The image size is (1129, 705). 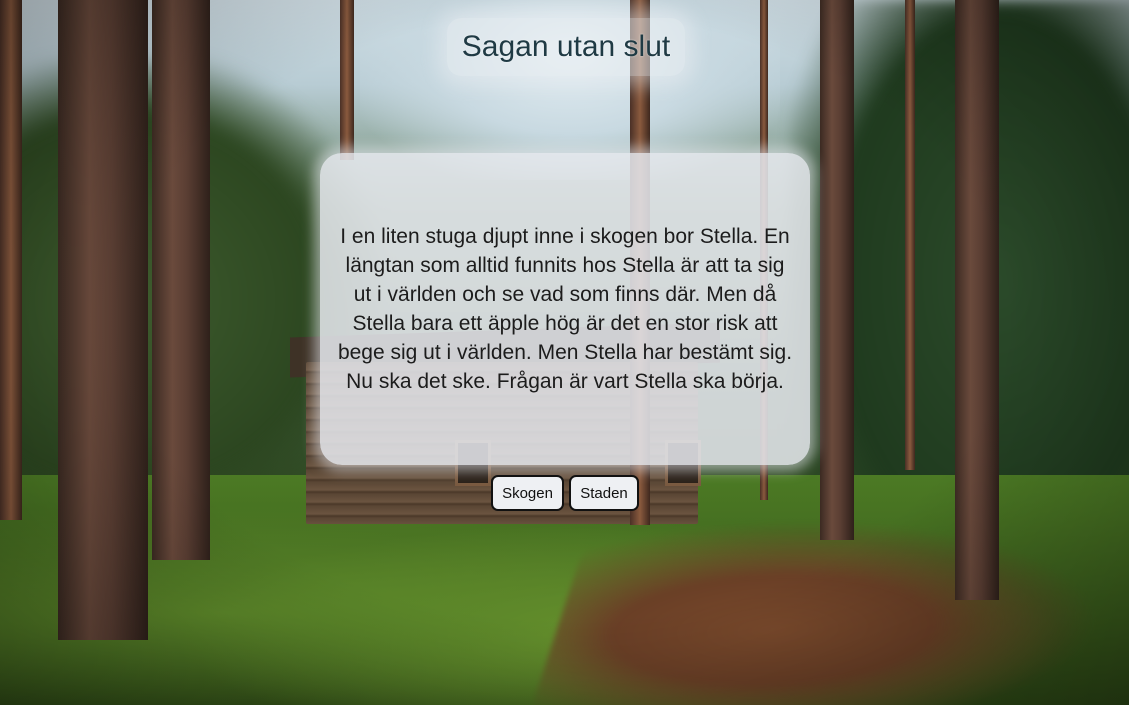 I want to click on choice-buttons: Skogen Staden, so click(x=565, y=493).